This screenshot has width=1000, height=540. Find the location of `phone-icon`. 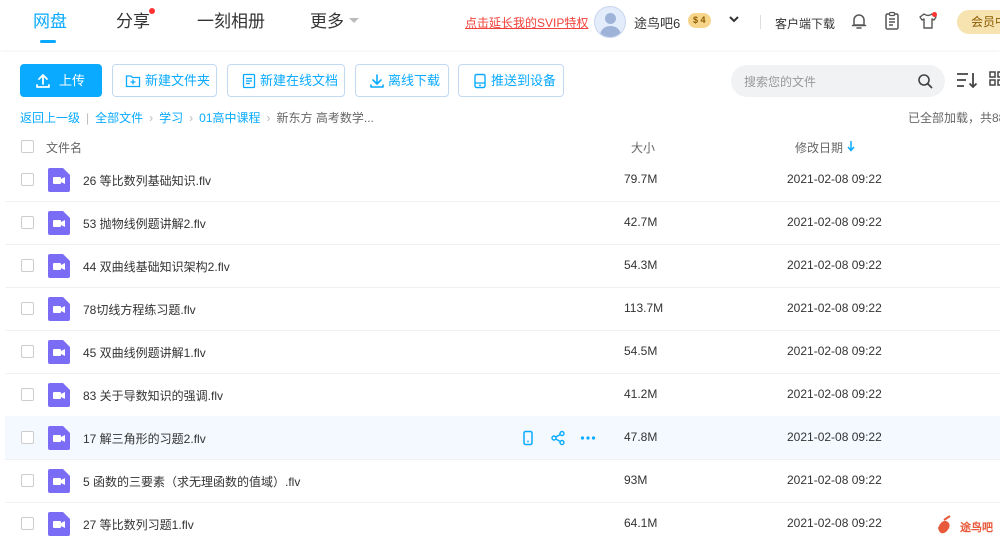

phone-icon is located at coordinates (528, 438).